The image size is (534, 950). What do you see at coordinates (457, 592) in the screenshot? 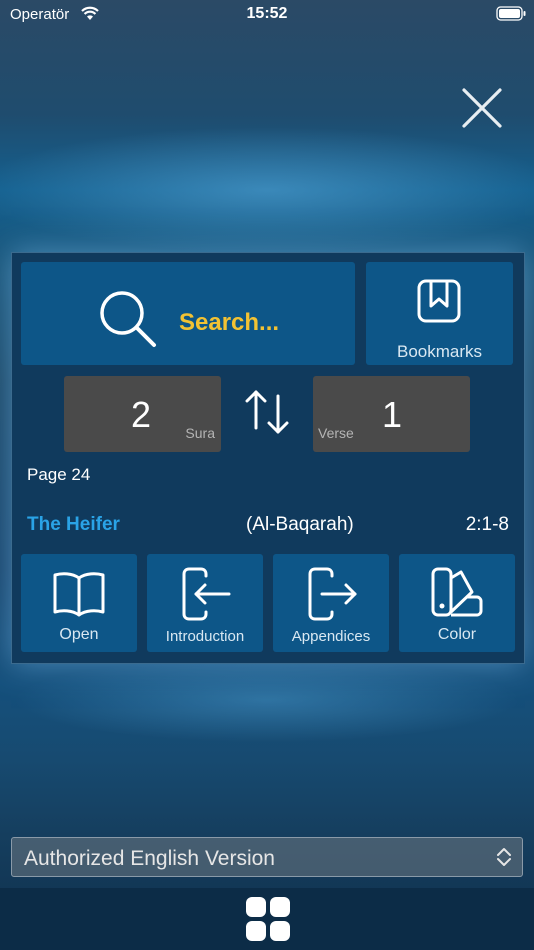
I see `swatch-icon` at bounding box center [457, 592].